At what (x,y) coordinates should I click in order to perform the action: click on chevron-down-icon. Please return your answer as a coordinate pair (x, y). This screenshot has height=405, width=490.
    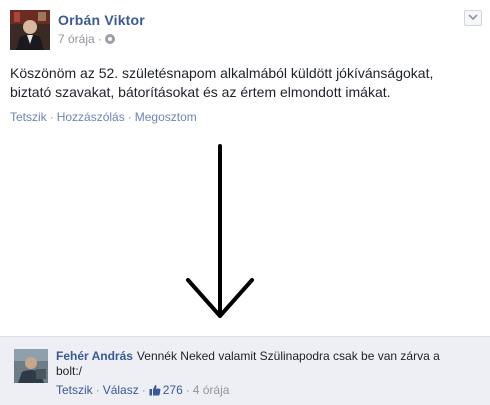
    Looking at the image, I should click on (473, 17).